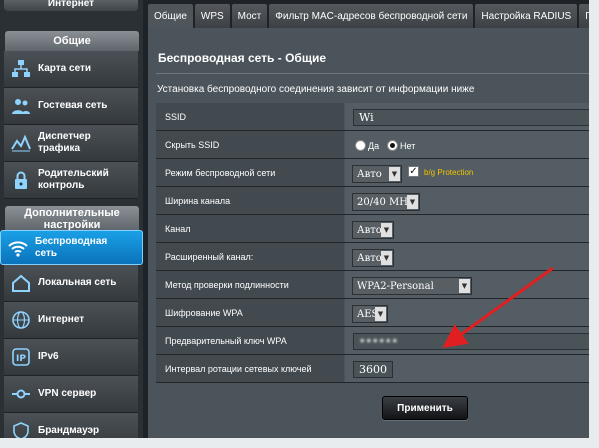 The width and height of the screenshot is (599, 448). What do you see at coordinates (250, 116) in the screenshot?
I see `ssid-label: SSID` at bounding box center [250, 116].